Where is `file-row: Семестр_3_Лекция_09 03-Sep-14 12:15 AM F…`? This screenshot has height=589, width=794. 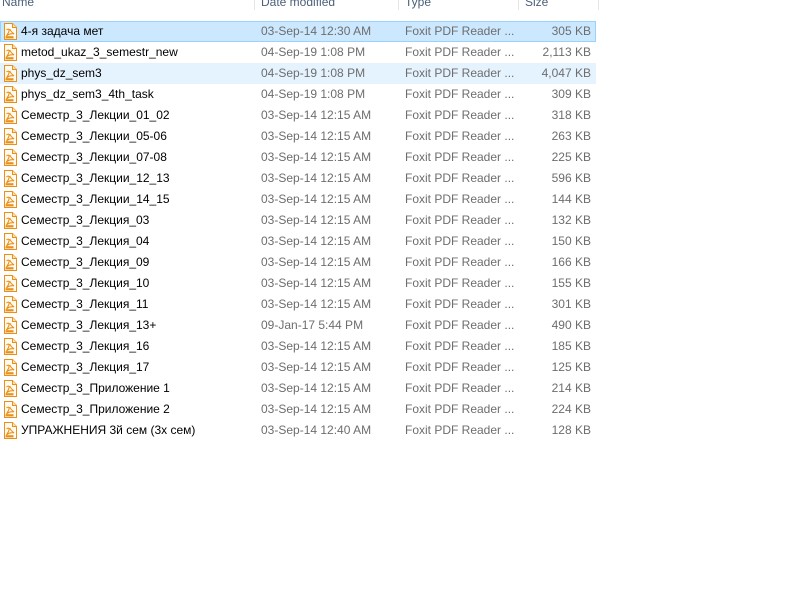
file-row: Семестр_3_Лекция_09 03-Sep-14 12:15 AM F… is located at coordinates (298, 262).